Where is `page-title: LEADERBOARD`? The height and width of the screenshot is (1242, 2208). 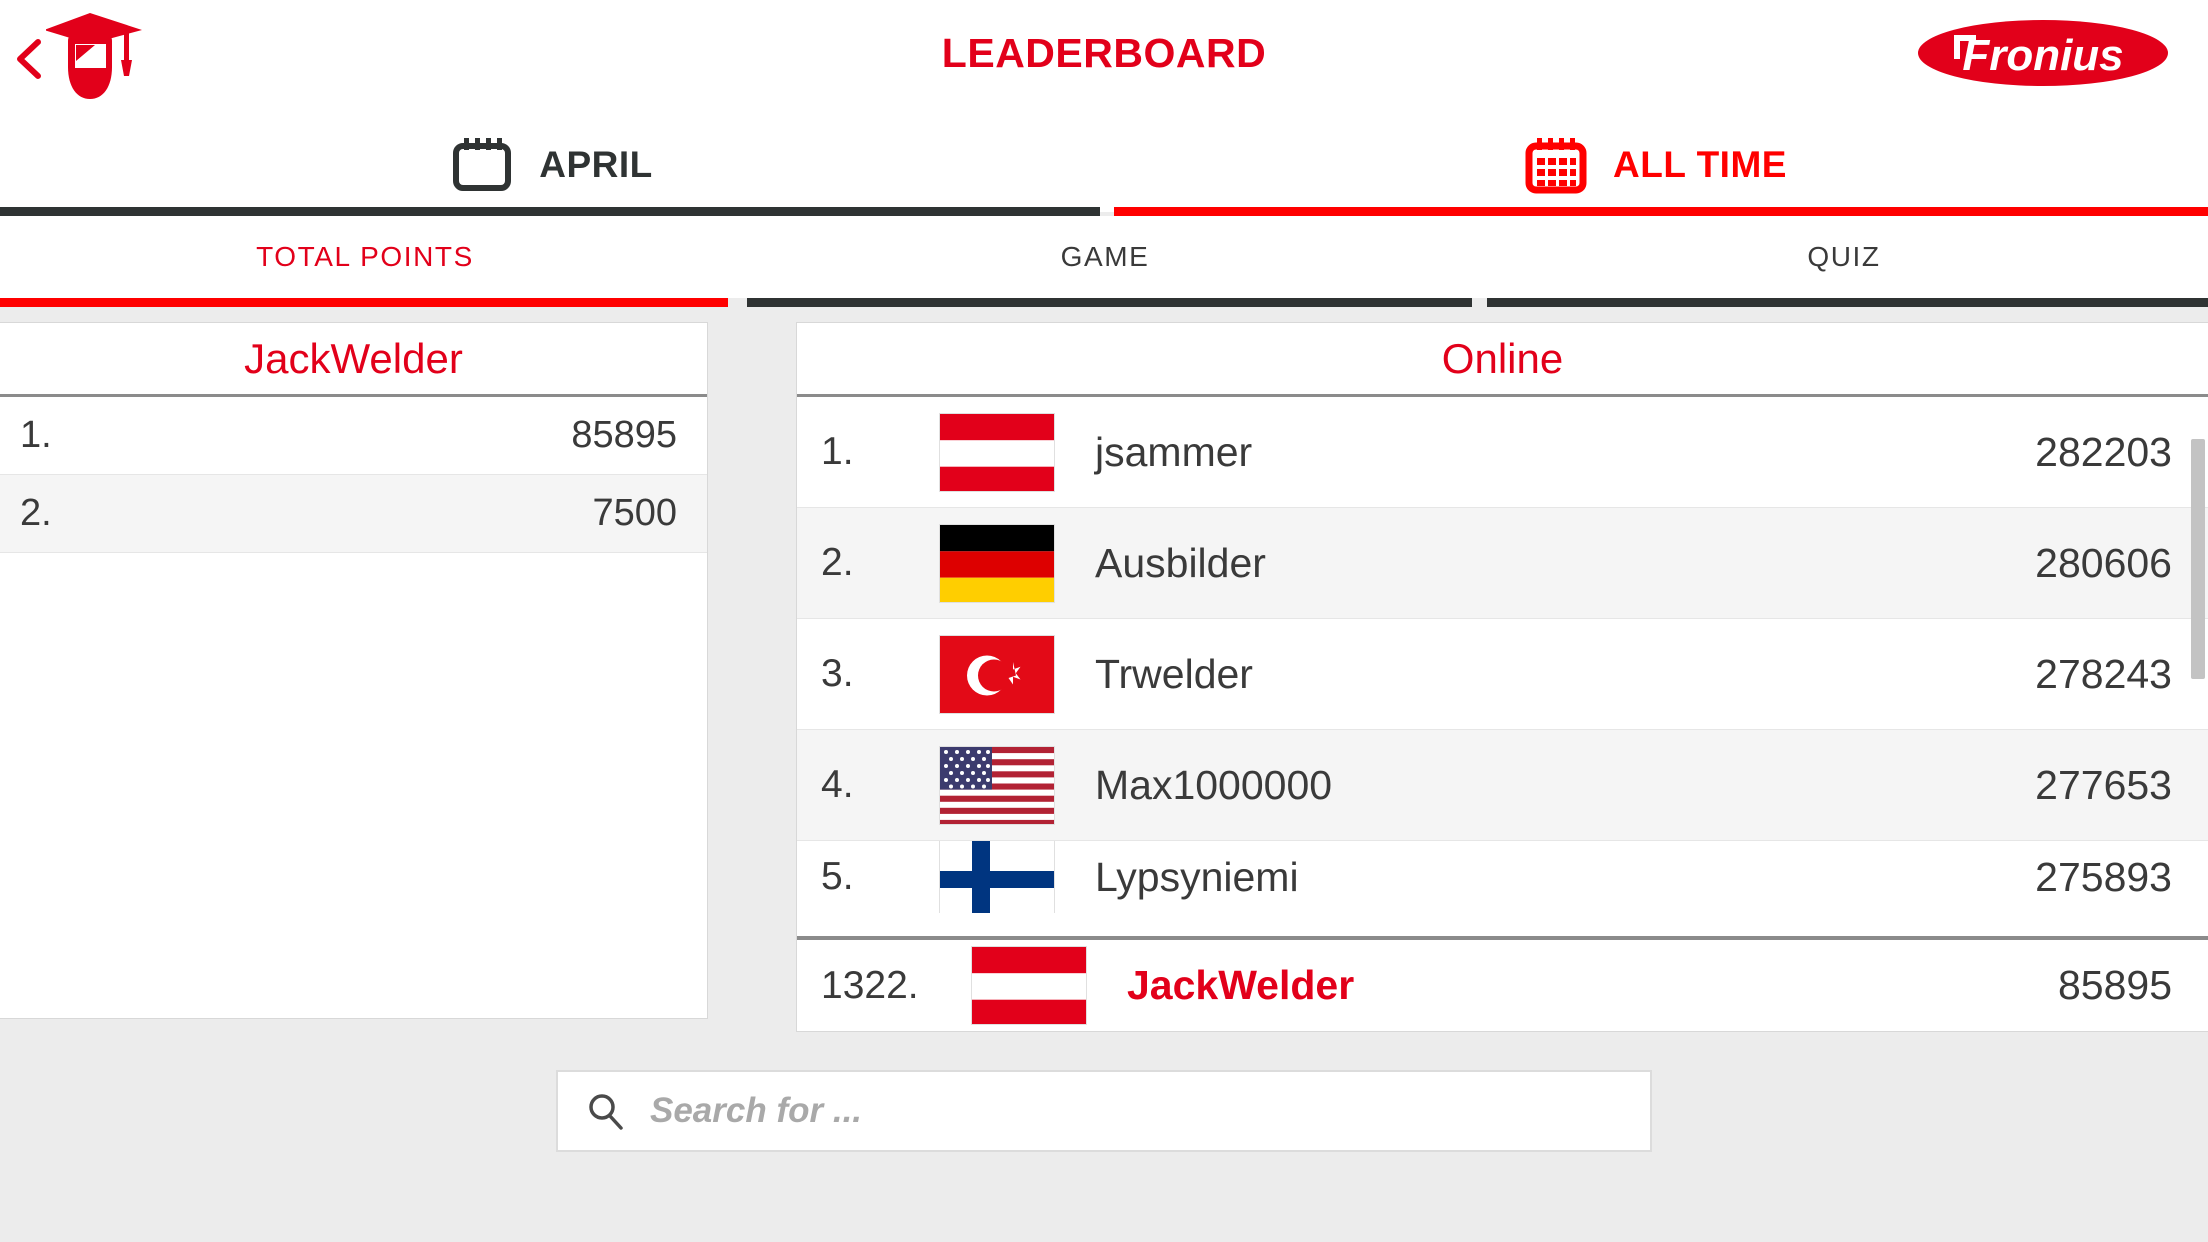
page-title: LEADERBOARD is located at coordinates (1104, 53).